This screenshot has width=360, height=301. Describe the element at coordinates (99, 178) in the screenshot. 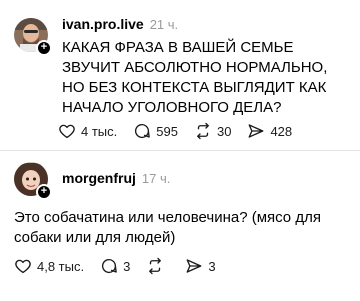

I see `username: morgenfruj` at that location.